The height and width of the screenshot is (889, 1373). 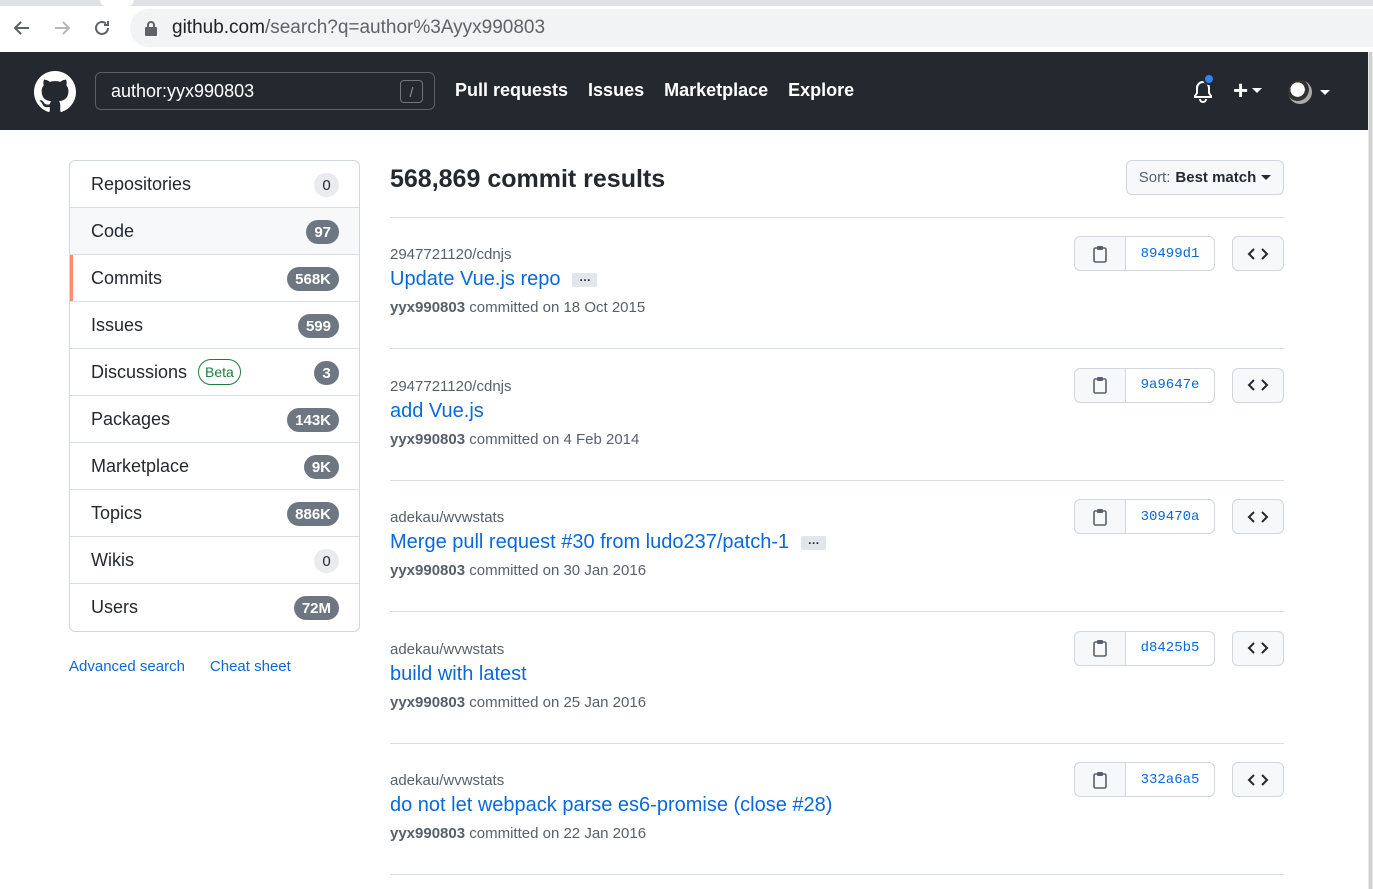 What do you see at coordinates (654, 90) in the screenshot?
I see `header-nav: Pull requests Issues Marketplace Explore` at bounding box center [654, 90].